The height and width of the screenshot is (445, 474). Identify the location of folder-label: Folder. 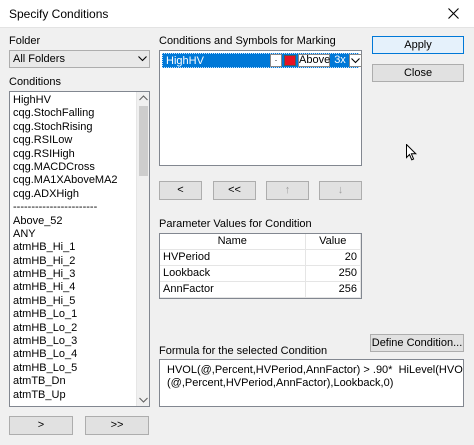
(25, 41).